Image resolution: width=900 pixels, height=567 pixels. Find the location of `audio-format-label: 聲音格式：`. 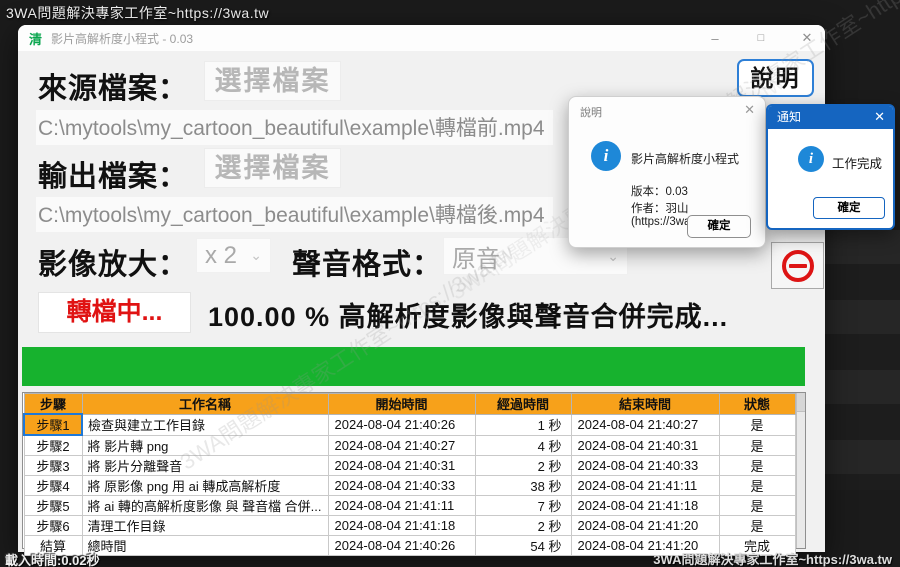

audio-format-label: 聲音格式： is located at coordinates (367, 265).